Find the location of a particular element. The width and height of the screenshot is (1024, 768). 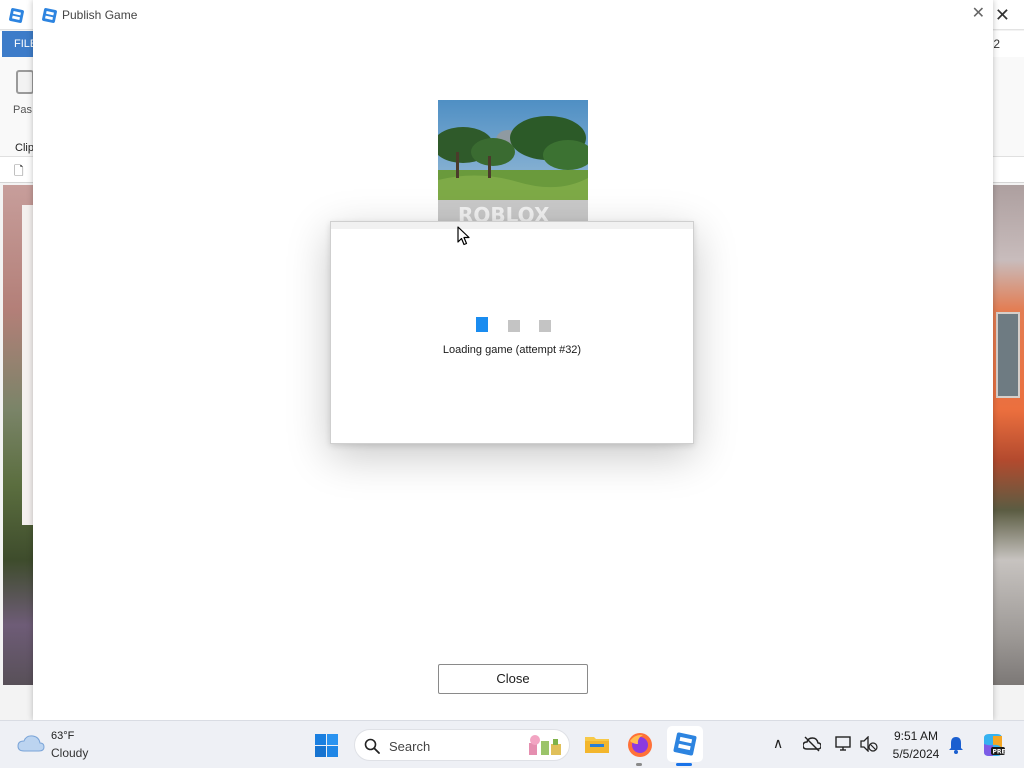

svg-text: ROBLOX is located at coordinates (504, 212).